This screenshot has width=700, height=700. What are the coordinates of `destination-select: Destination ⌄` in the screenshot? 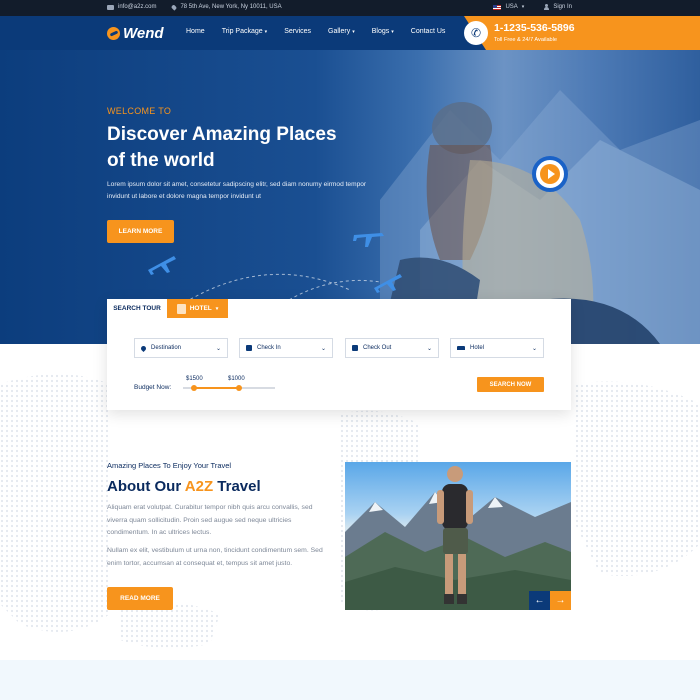 It's located at (181, 348).